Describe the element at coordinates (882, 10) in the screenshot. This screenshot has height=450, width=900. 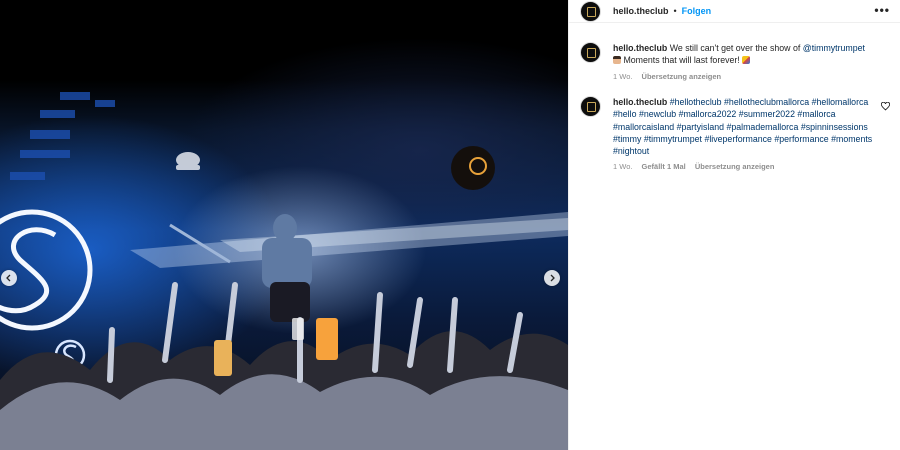
I see `more-horizontal-icon: •••` at that location.